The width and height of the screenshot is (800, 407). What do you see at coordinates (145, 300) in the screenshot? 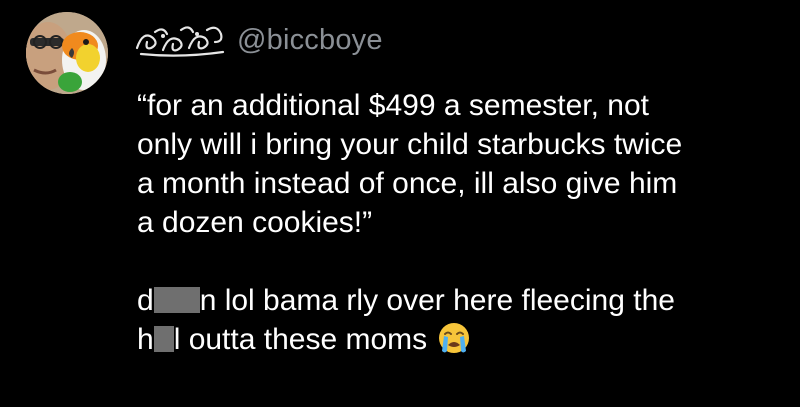
I see `comment-text: d` at bounding box center [145, 300].